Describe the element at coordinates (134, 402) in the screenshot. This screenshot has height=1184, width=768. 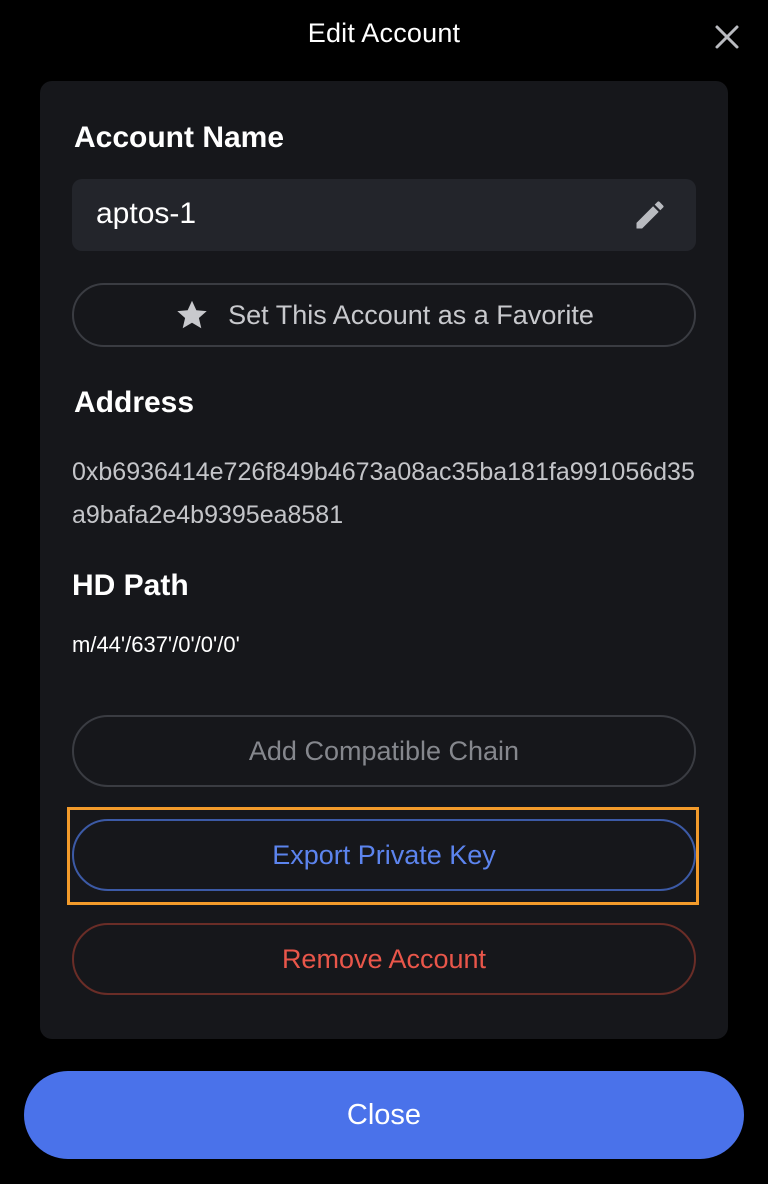
I see `address-label: Address` at that location.